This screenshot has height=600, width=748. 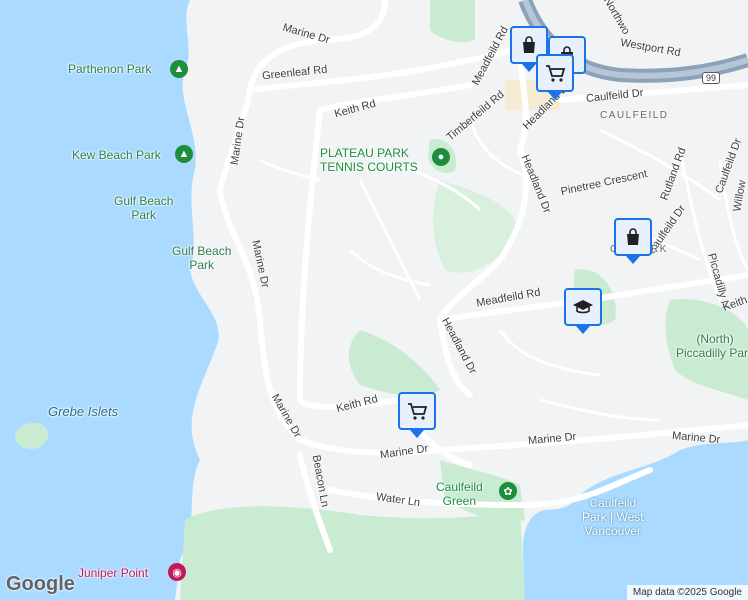 I want to click on place-label-caulfeild-green: Caulfeild Green, so click(x=459, y=494).